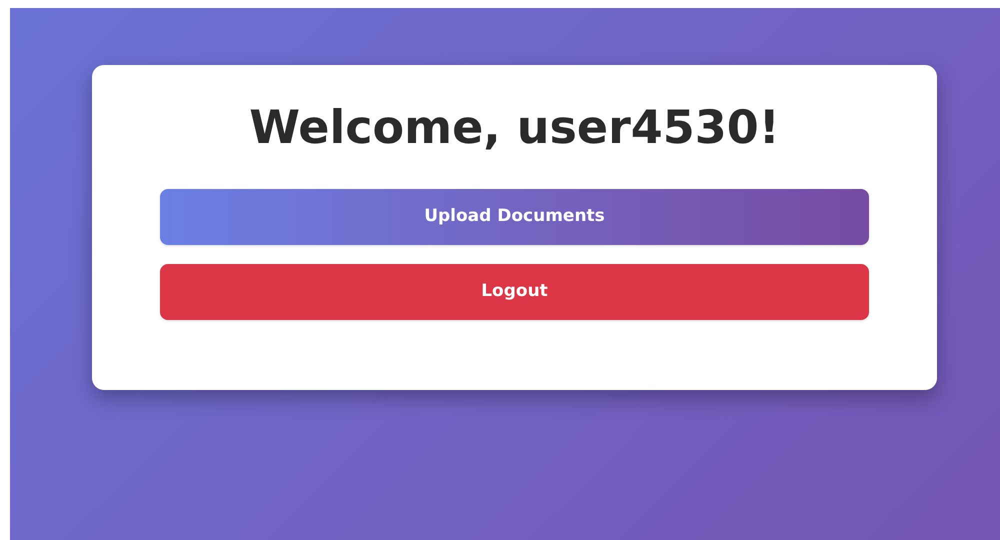  I want to click on welcome-heading: Welcome, user4530!, so click(514, 127).